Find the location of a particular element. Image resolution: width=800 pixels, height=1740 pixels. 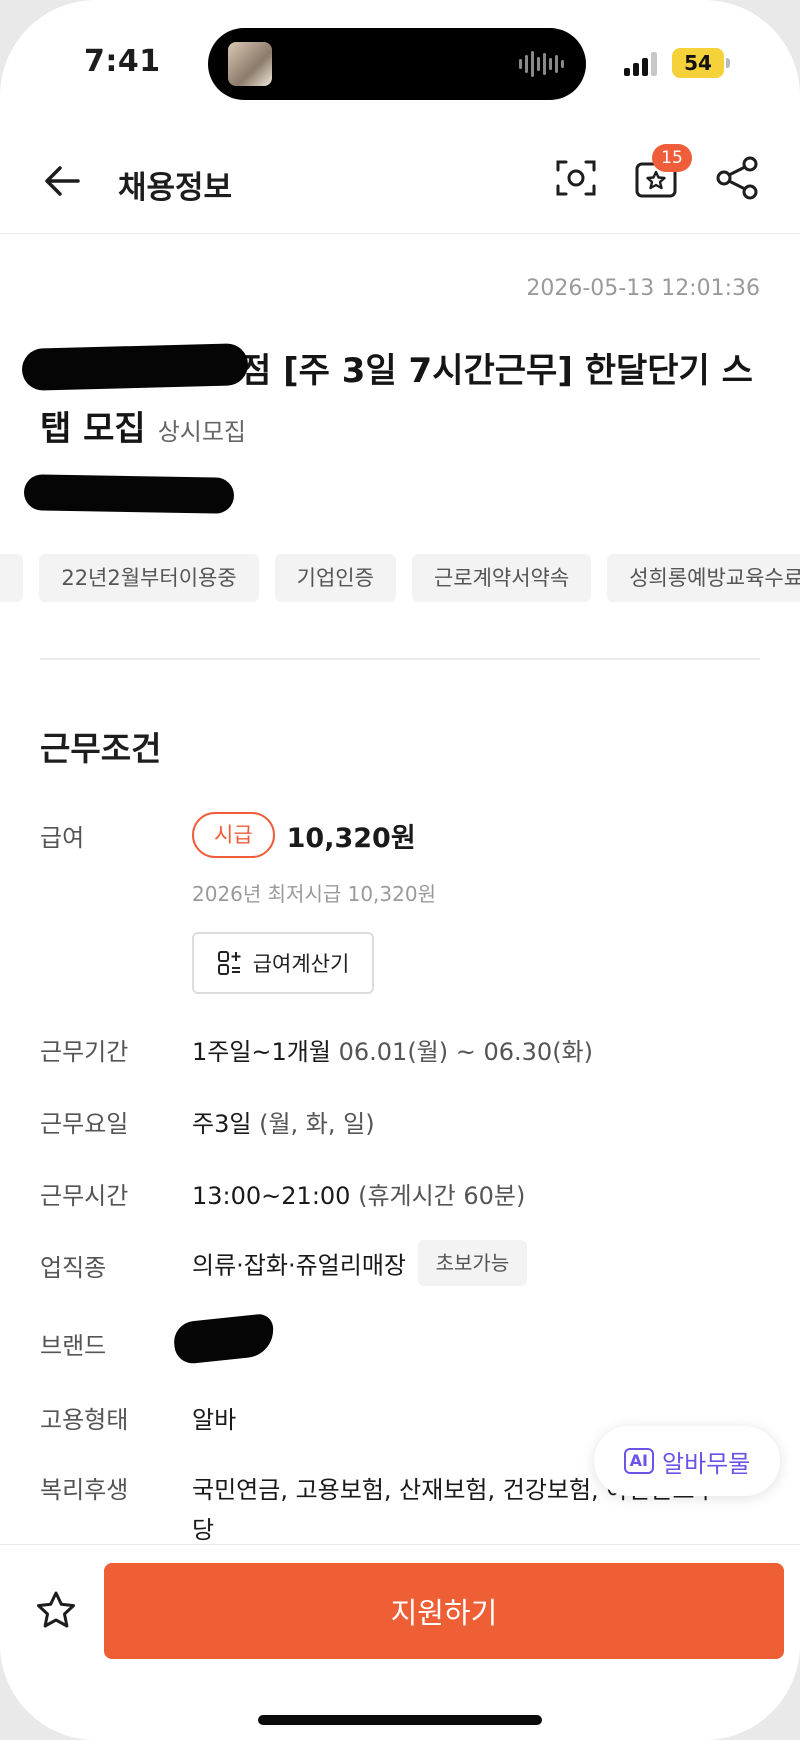

tag-list: 점 22년2월부터이용중 기업인증 근로계약서약속 성희롱예방교육수료 is located at coordinates (400, 578).